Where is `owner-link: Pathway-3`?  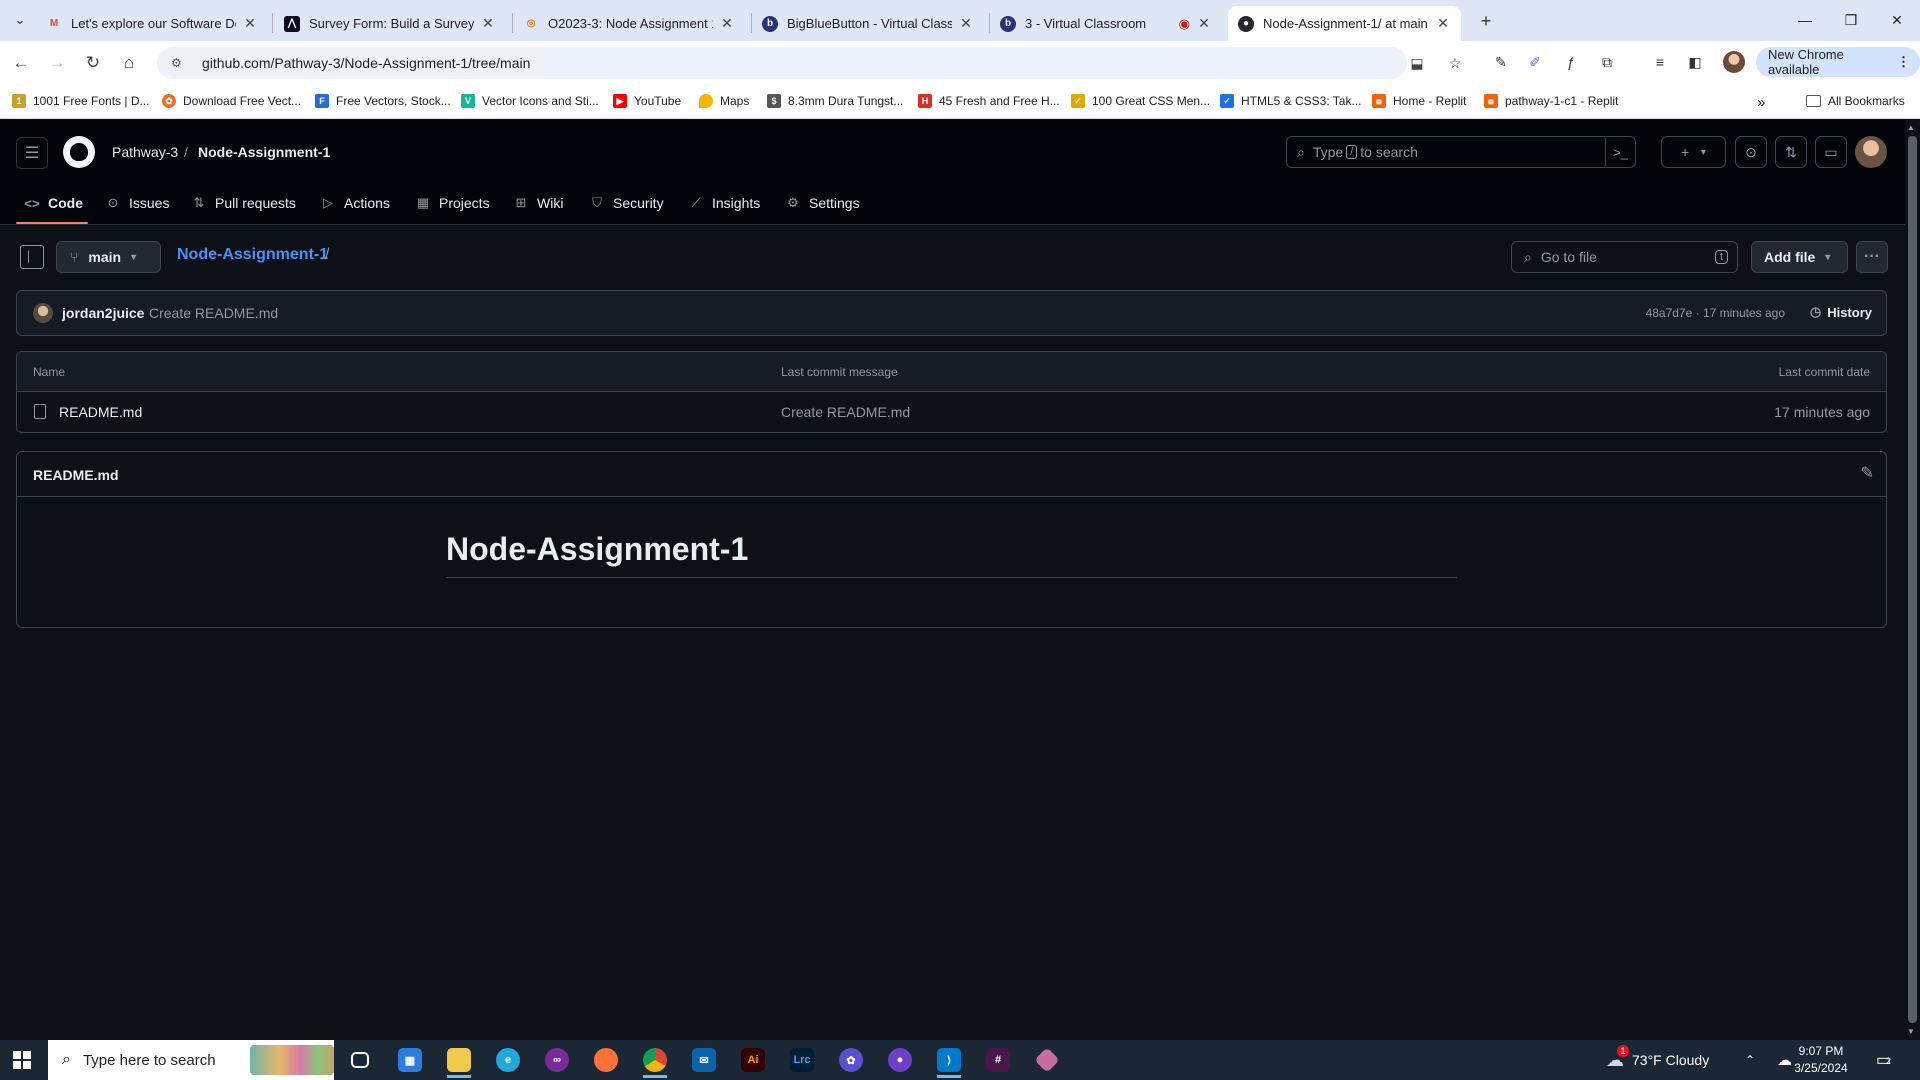 owner-link: Pathway-3 is located at coordinates (145, 152).